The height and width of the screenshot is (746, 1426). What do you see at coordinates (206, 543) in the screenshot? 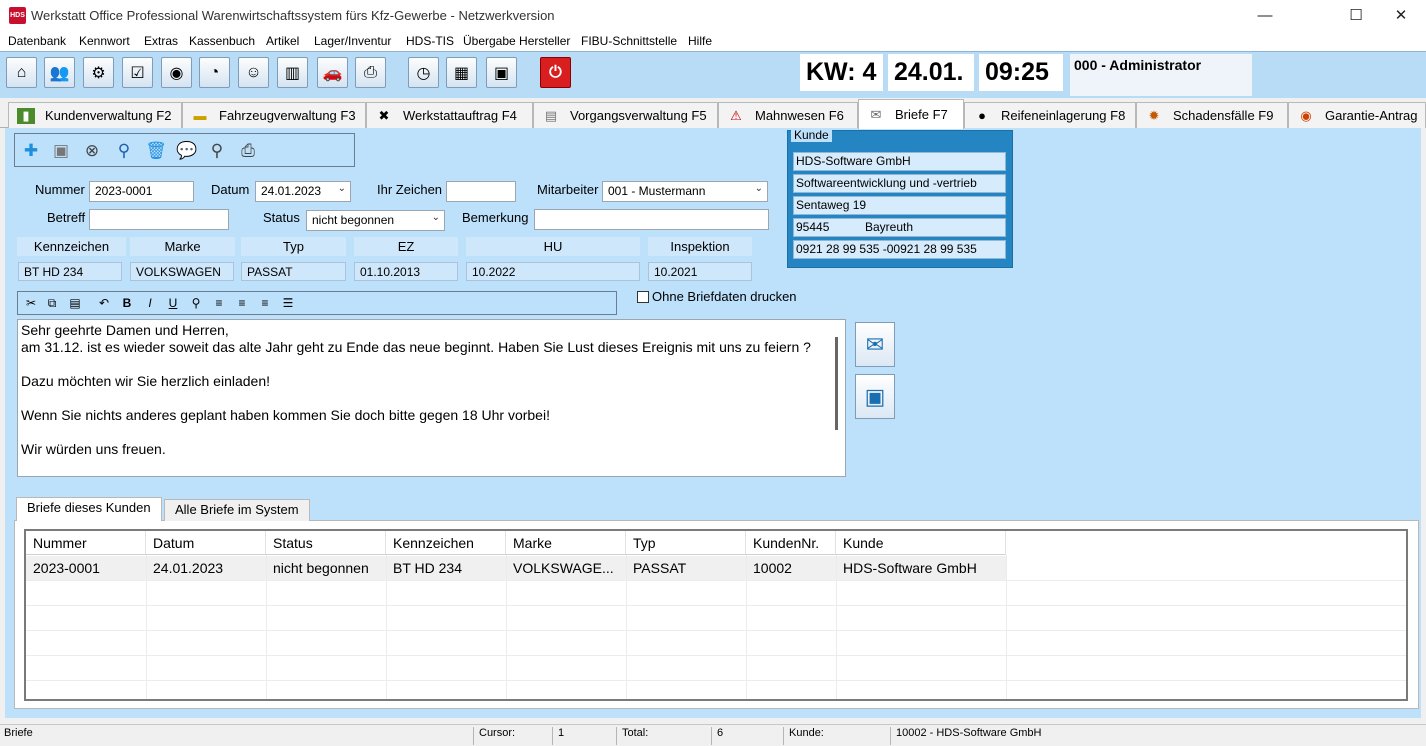
I see `column-header-datum: Datum` at bounding box center [206, 543].